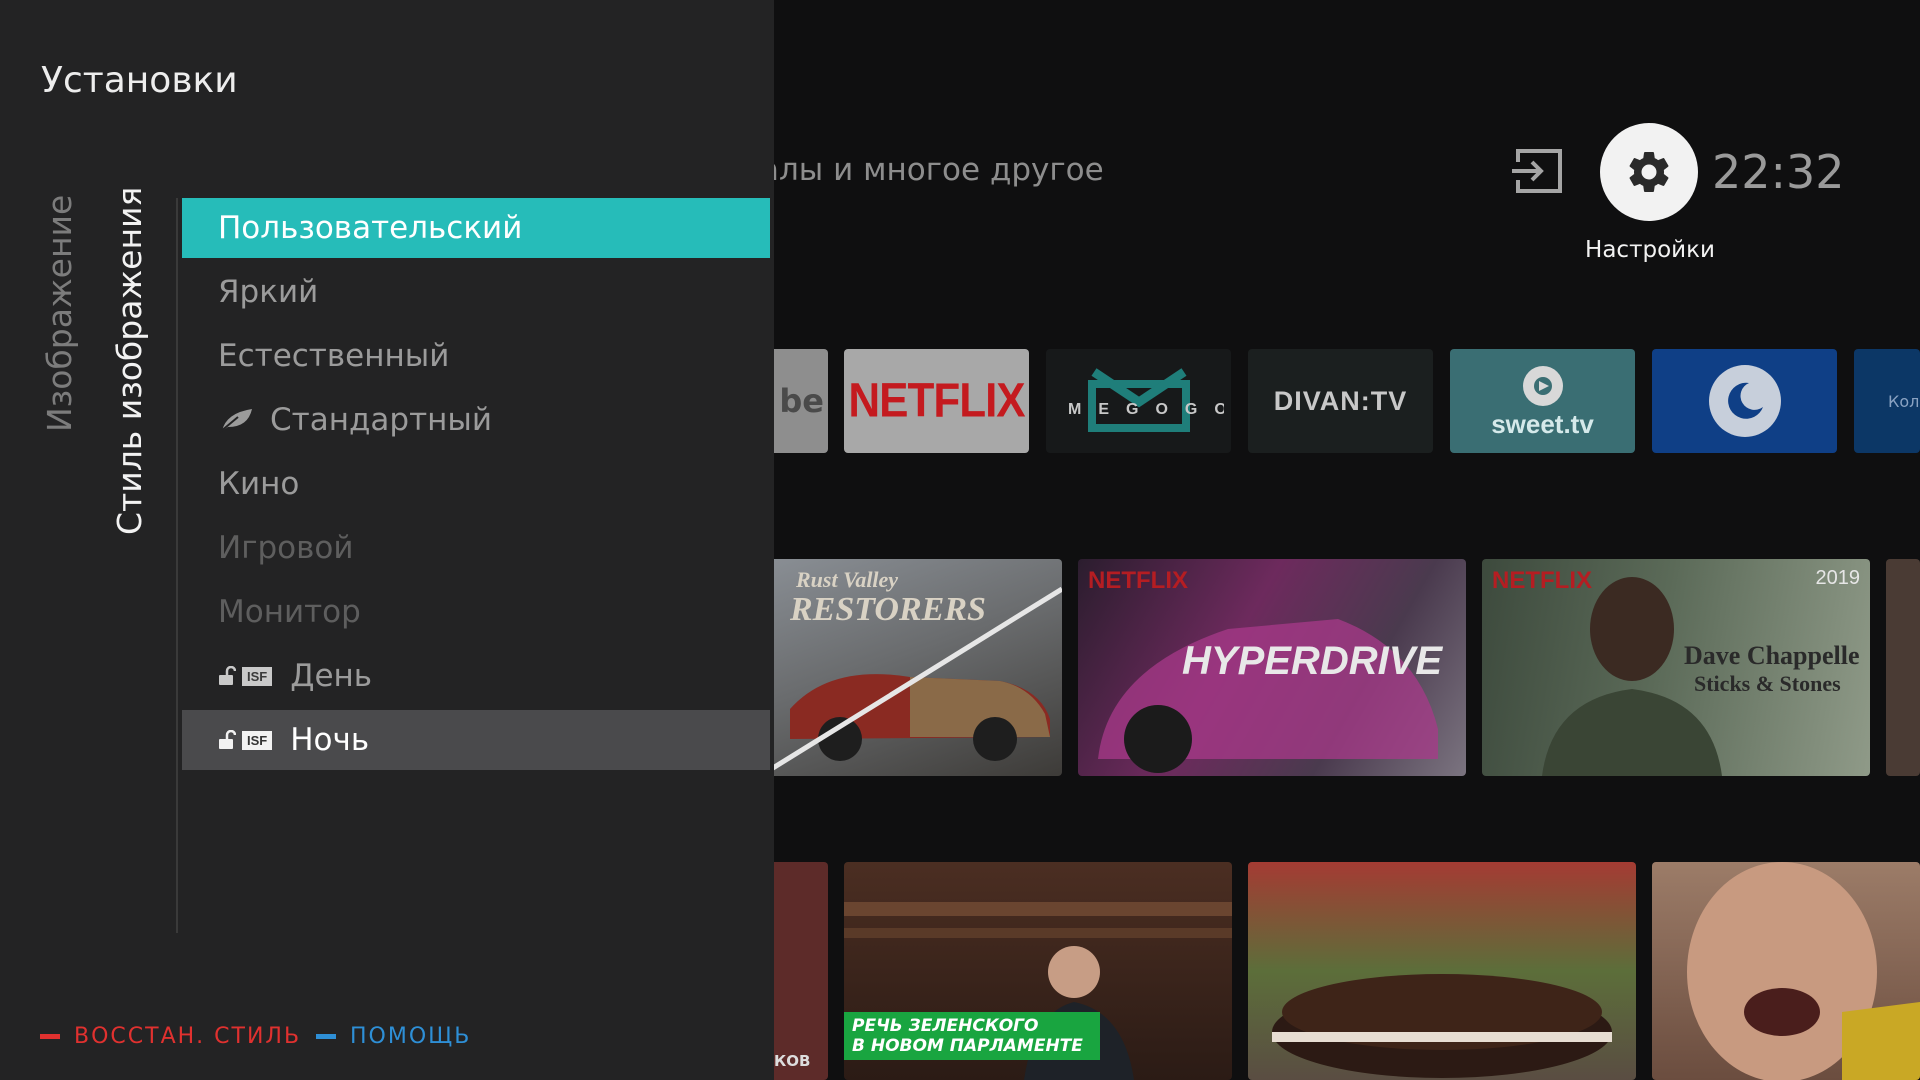 Image resolution: width=1920 pixels, height=1080 pixels. I want to click on moon-icon, so click(1744, 401).